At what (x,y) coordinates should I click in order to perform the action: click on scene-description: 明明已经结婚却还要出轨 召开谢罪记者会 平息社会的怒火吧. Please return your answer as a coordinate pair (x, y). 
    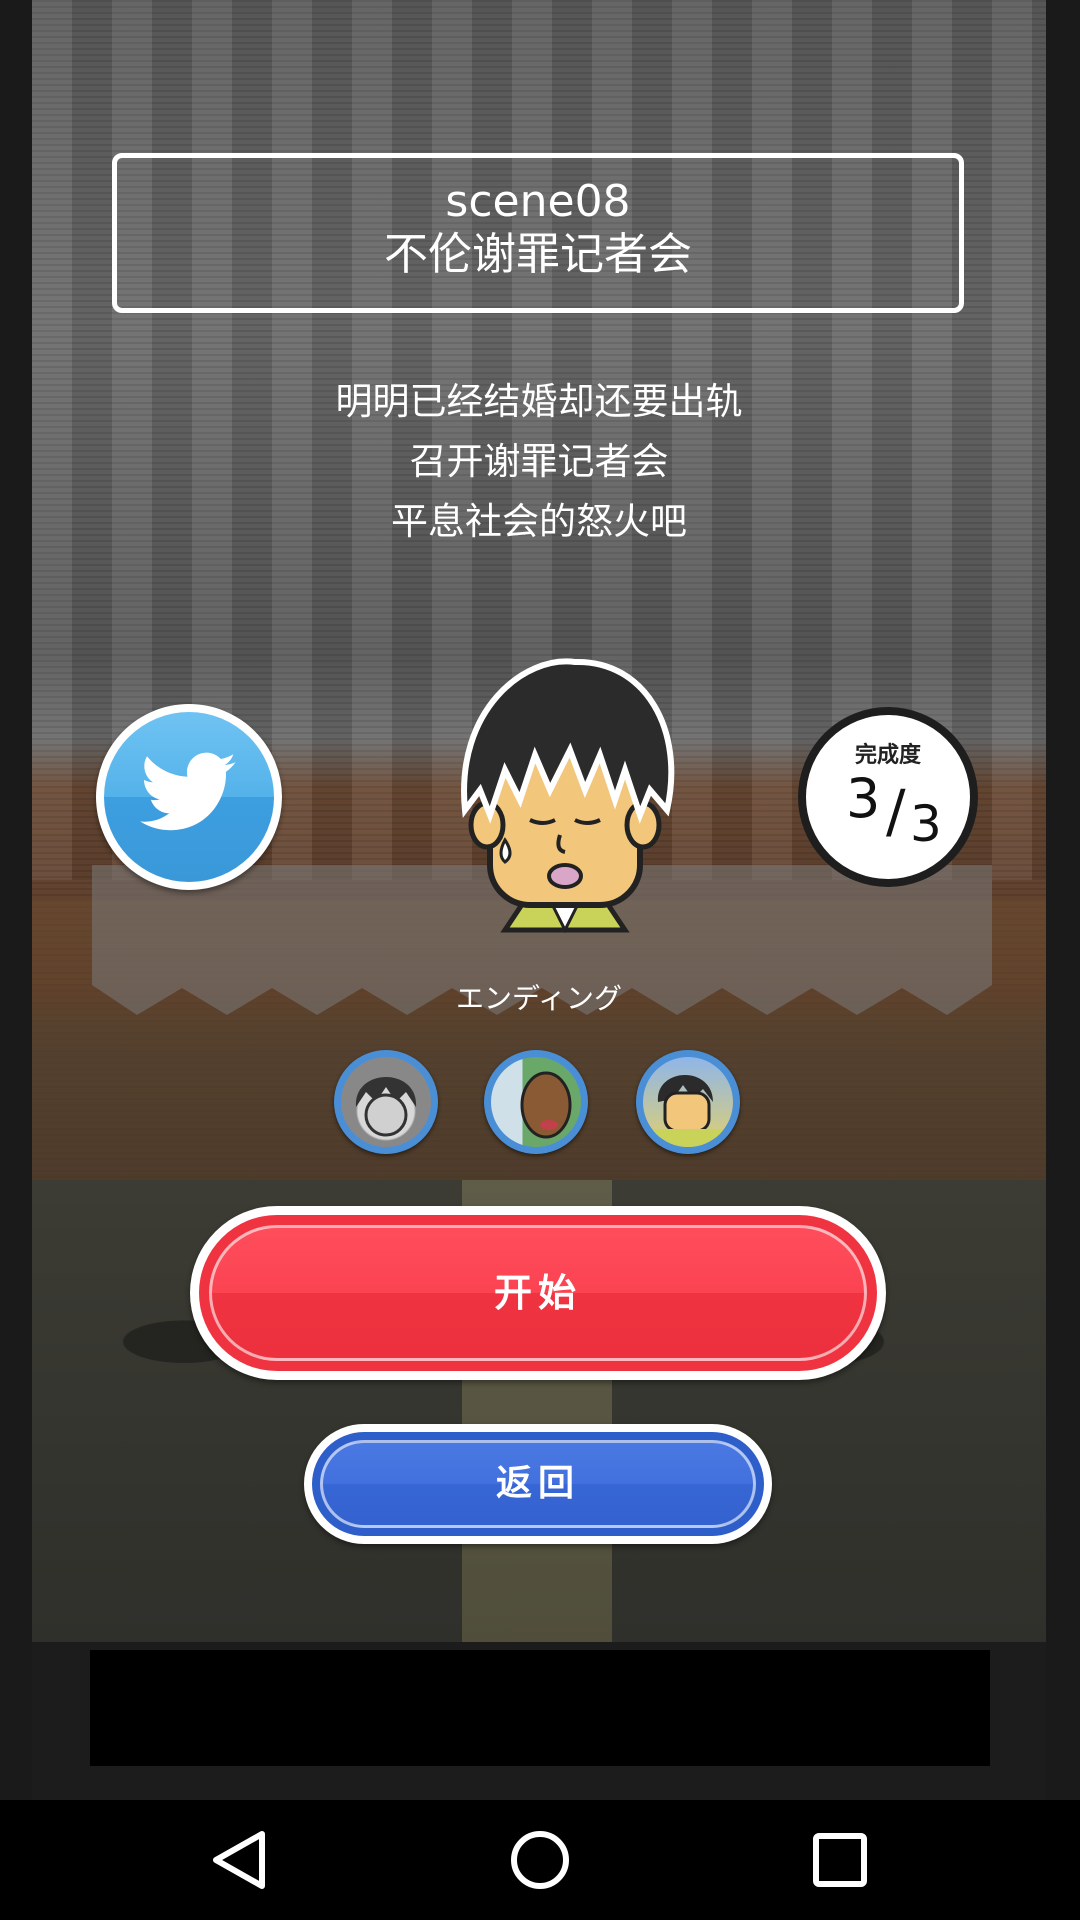
    Looking at the image, I should click on (539, 462).